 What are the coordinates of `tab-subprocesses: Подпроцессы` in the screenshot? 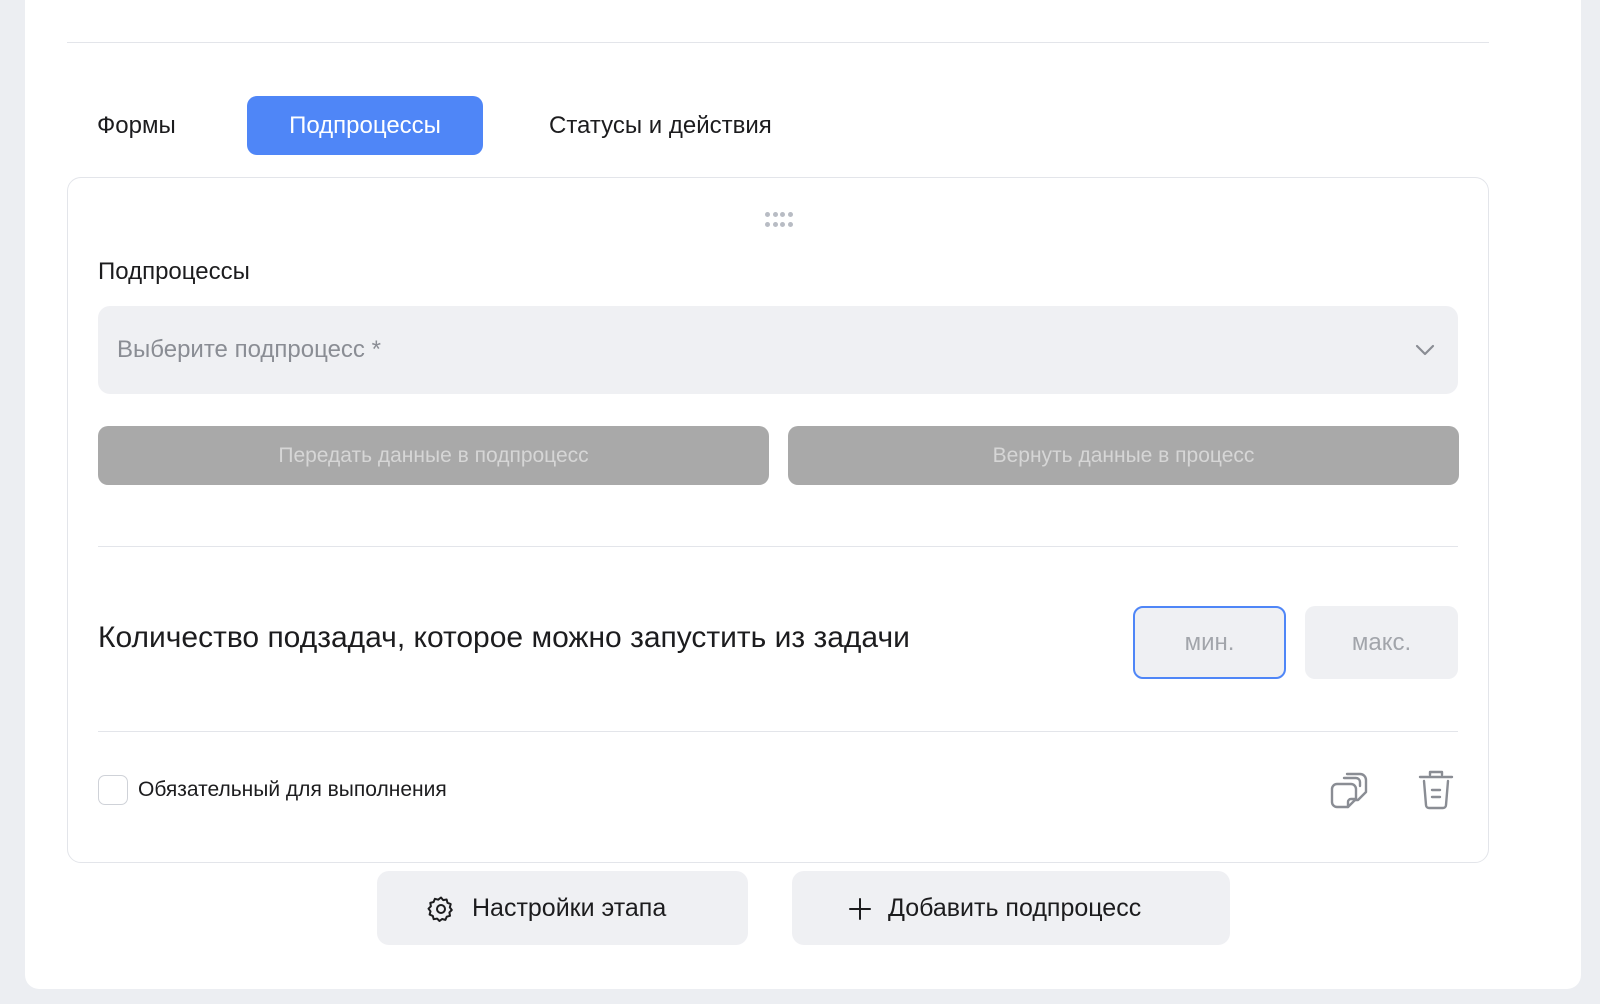 It's located at (365, 125).